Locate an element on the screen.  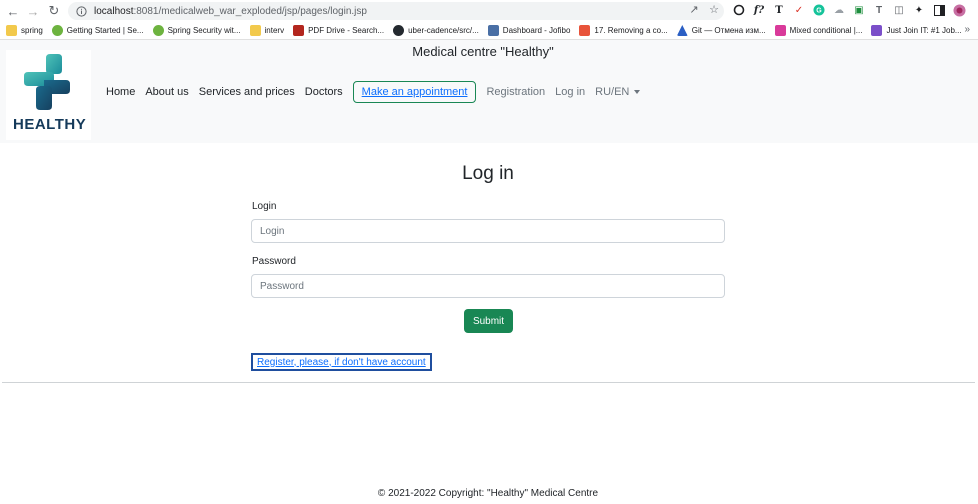
site-title: Medical centre "Healthy" is located at coordinates (483, 51).